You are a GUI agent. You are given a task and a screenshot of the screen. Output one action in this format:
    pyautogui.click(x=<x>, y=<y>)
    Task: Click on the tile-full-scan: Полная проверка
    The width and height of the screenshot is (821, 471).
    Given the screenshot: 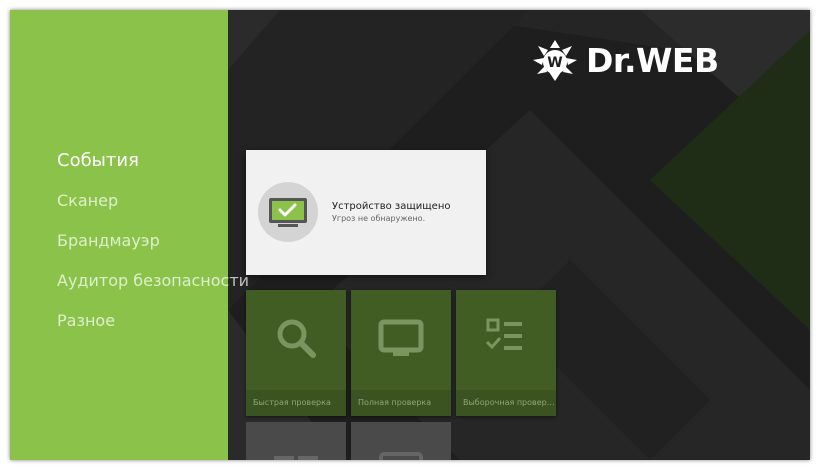 What is the action you would take?
    pyautogui.click(x=401, y=353)
    